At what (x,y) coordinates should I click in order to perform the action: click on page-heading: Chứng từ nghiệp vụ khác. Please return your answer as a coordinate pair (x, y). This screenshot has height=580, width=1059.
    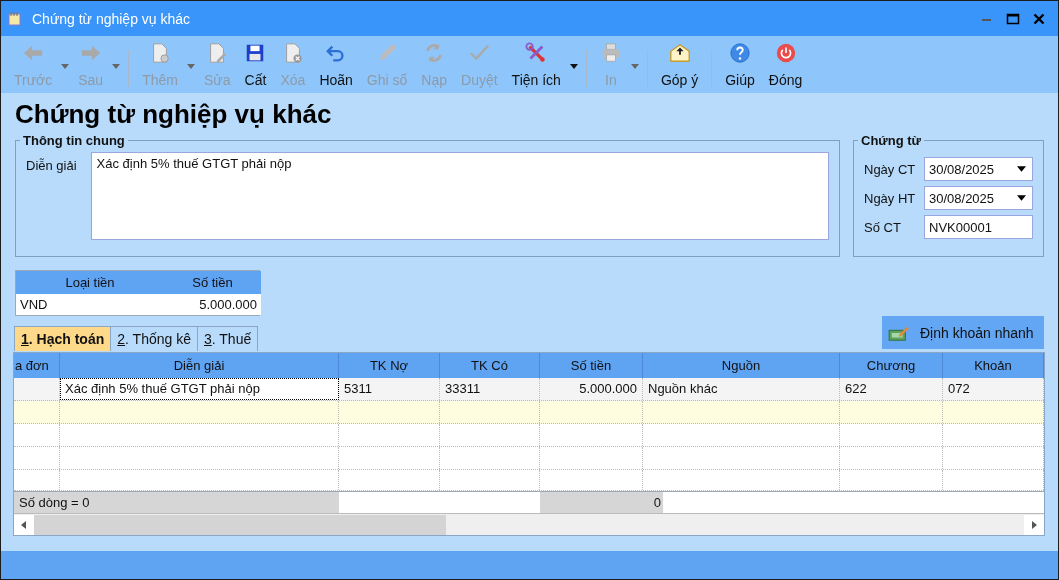
    Looking at the image, I should click on (174, 114).